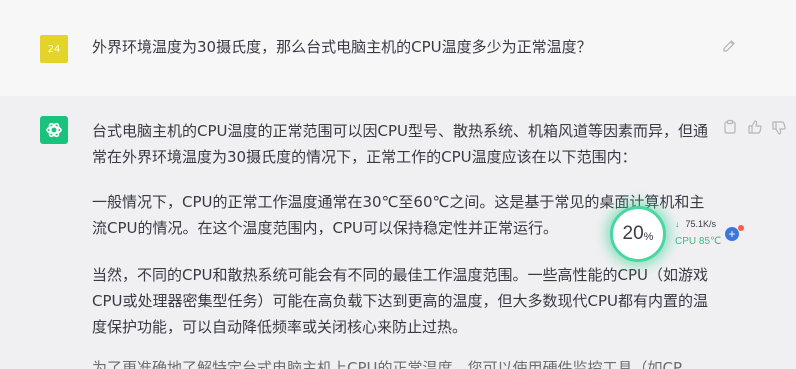 Image resolution: width=796 pixels, height=369 pixels. Describe the element at coordinates (730, 127) in the screenshot. I see `copy-icon` at that location.